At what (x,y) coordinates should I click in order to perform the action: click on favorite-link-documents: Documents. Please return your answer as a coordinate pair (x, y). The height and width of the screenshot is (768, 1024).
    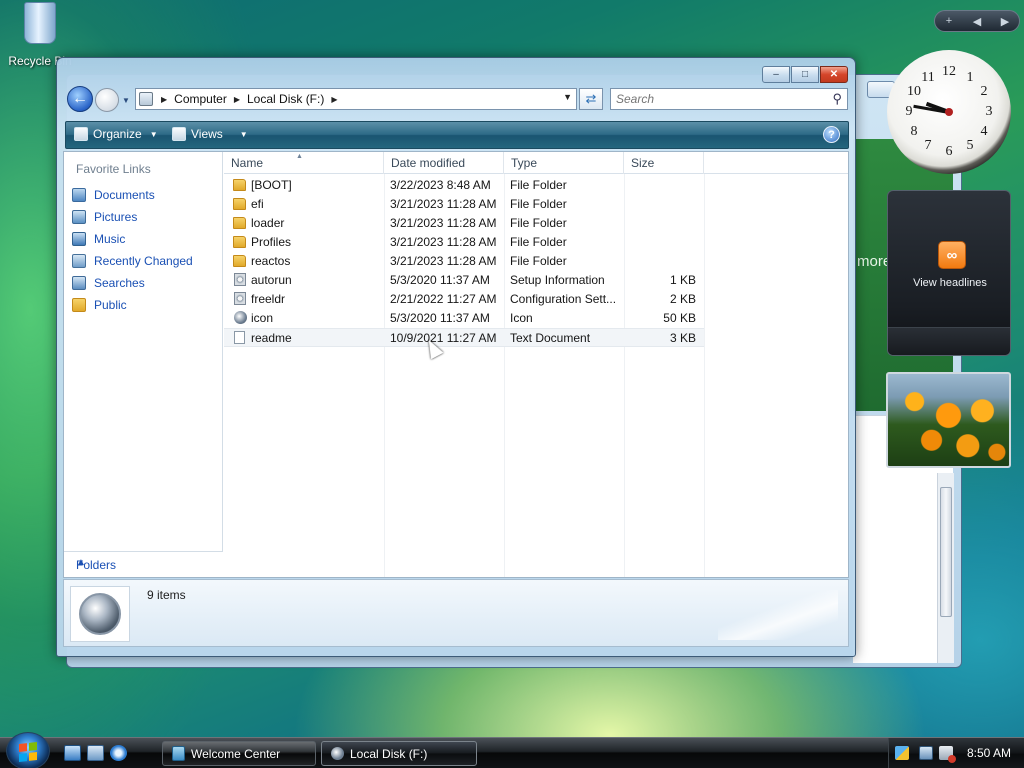
    Looking at the image, I should click on (132, 195).